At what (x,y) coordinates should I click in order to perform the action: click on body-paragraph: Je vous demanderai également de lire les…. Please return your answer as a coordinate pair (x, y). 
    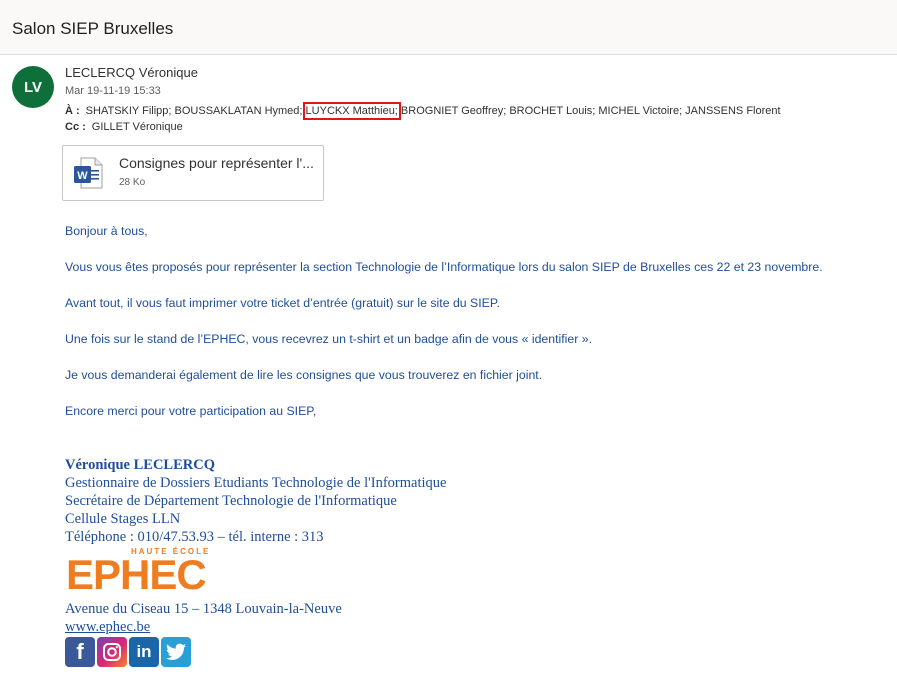
    Looking at the image, I should click on (304, 375).